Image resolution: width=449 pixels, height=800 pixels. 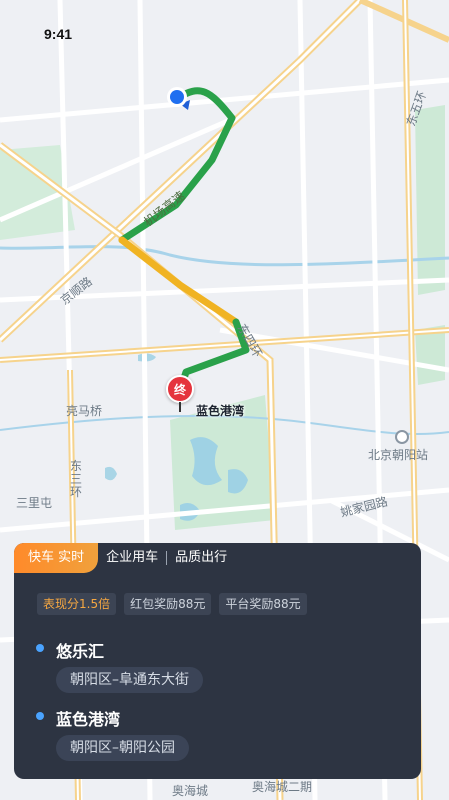 What do you see at coordinates (80, 651) in the screenshot?
I see `pickup-name: 悠乐汇` at bounding box center [80, 651].